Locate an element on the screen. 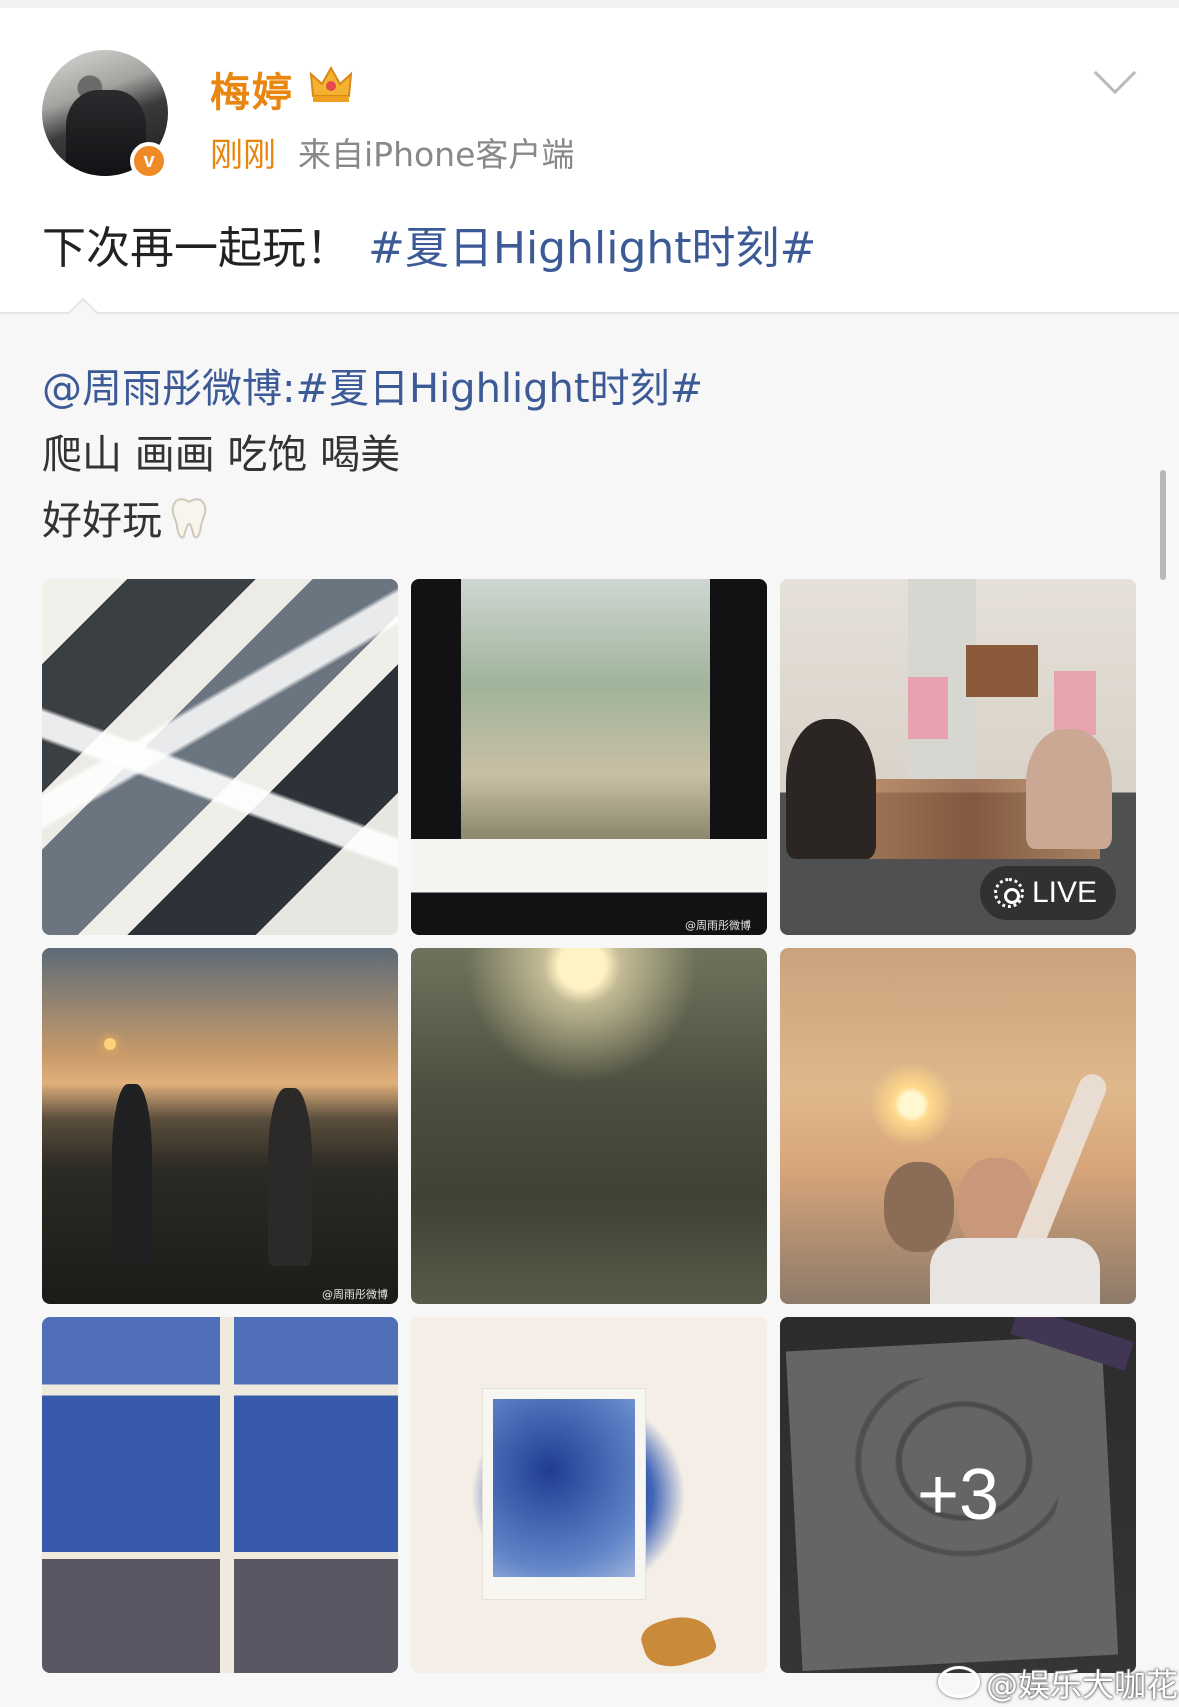  retweet-text: 爬山 画画 吃饱 喝美 is located at coordinates (221, 455).